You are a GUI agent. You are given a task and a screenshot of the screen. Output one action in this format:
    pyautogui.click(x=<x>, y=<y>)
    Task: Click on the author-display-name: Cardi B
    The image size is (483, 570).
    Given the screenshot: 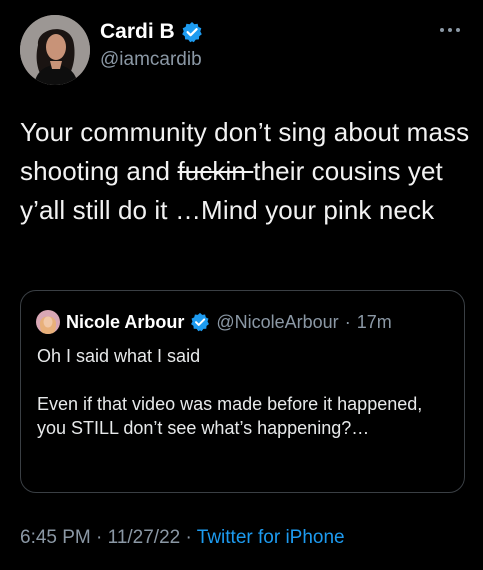 What is the action you would take?
    pyautogui.click(x=137, y=32)
    